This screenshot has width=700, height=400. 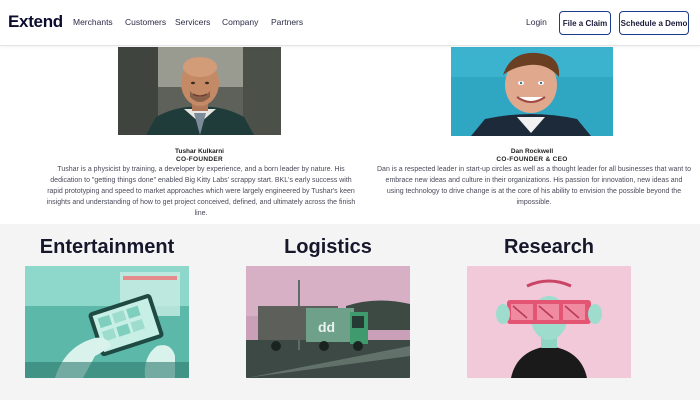 I want to click on vr-headset-illustration, so click(x=549, y=322).